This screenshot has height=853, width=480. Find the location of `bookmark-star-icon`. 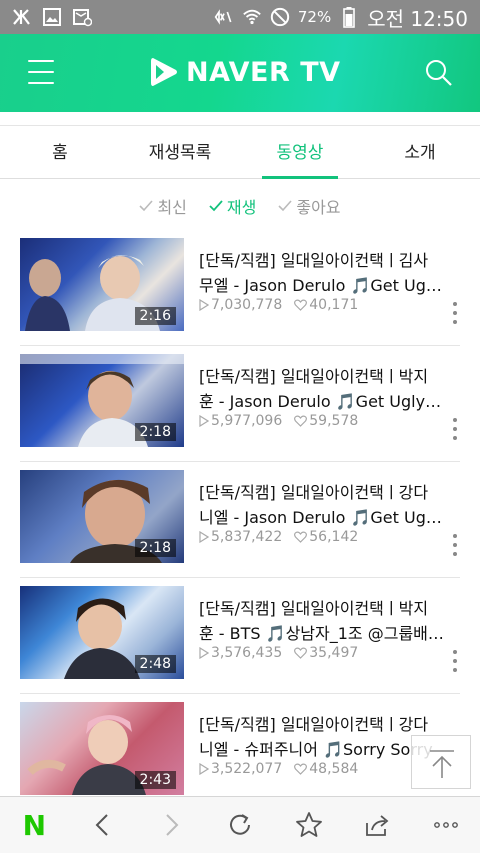

bookmark-star-icon is located at coordinates (308, 824).